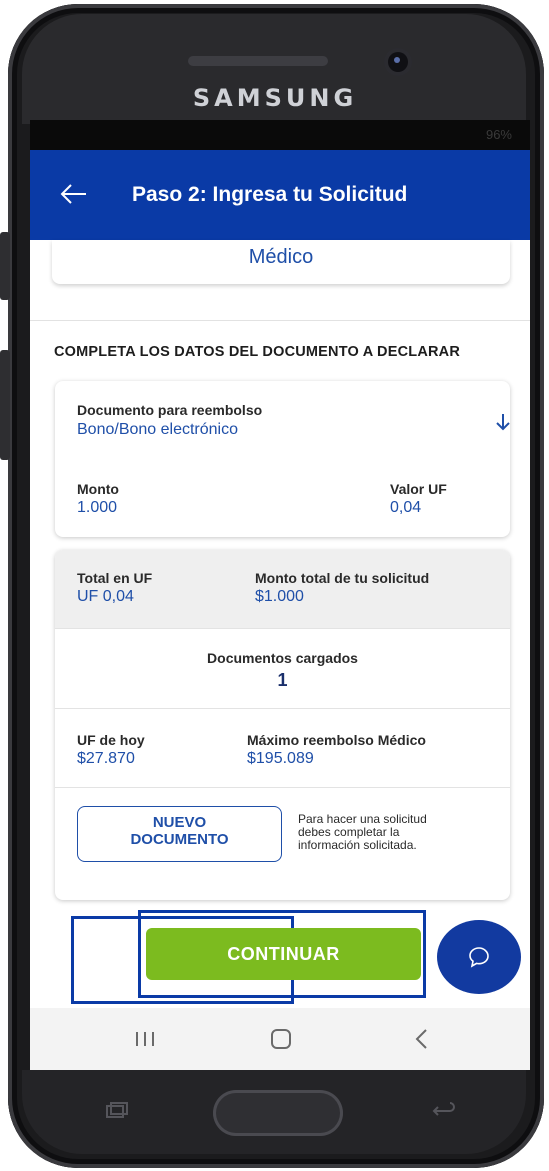  I want to click on total-uf-value: UF 0,04, so click(105, 596).